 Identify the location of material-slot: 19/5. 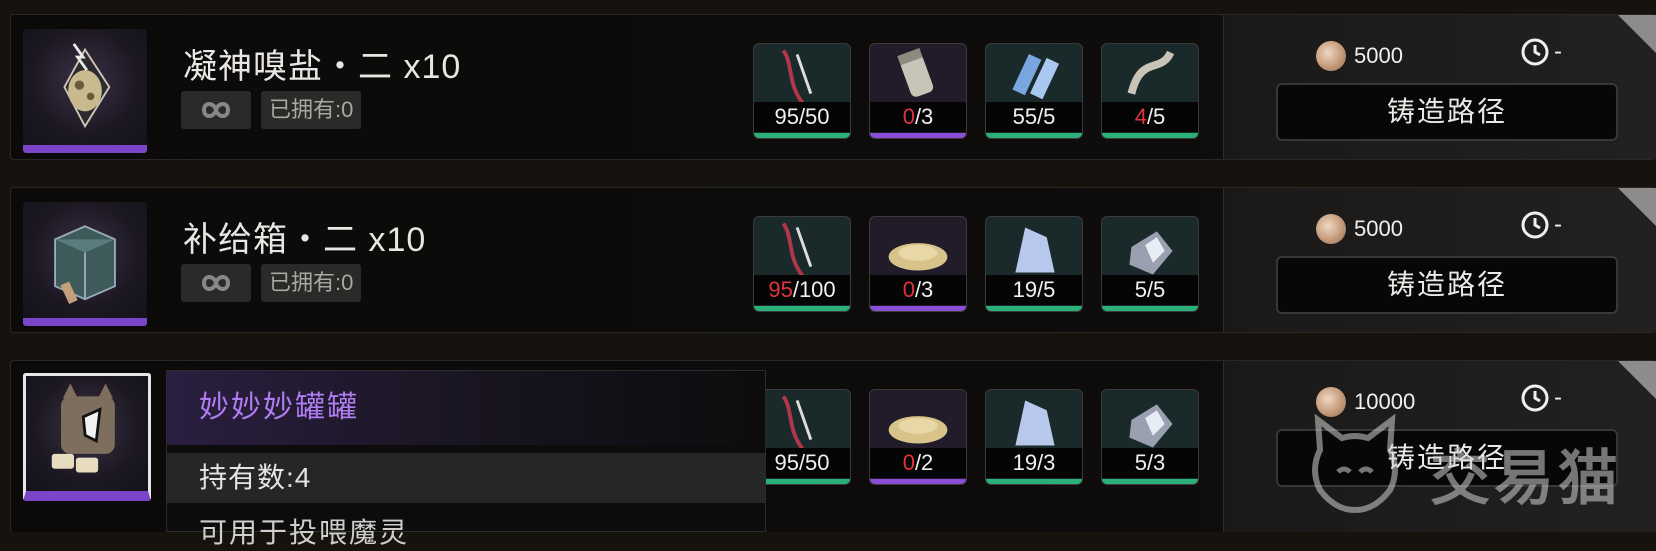
(1034, 264).